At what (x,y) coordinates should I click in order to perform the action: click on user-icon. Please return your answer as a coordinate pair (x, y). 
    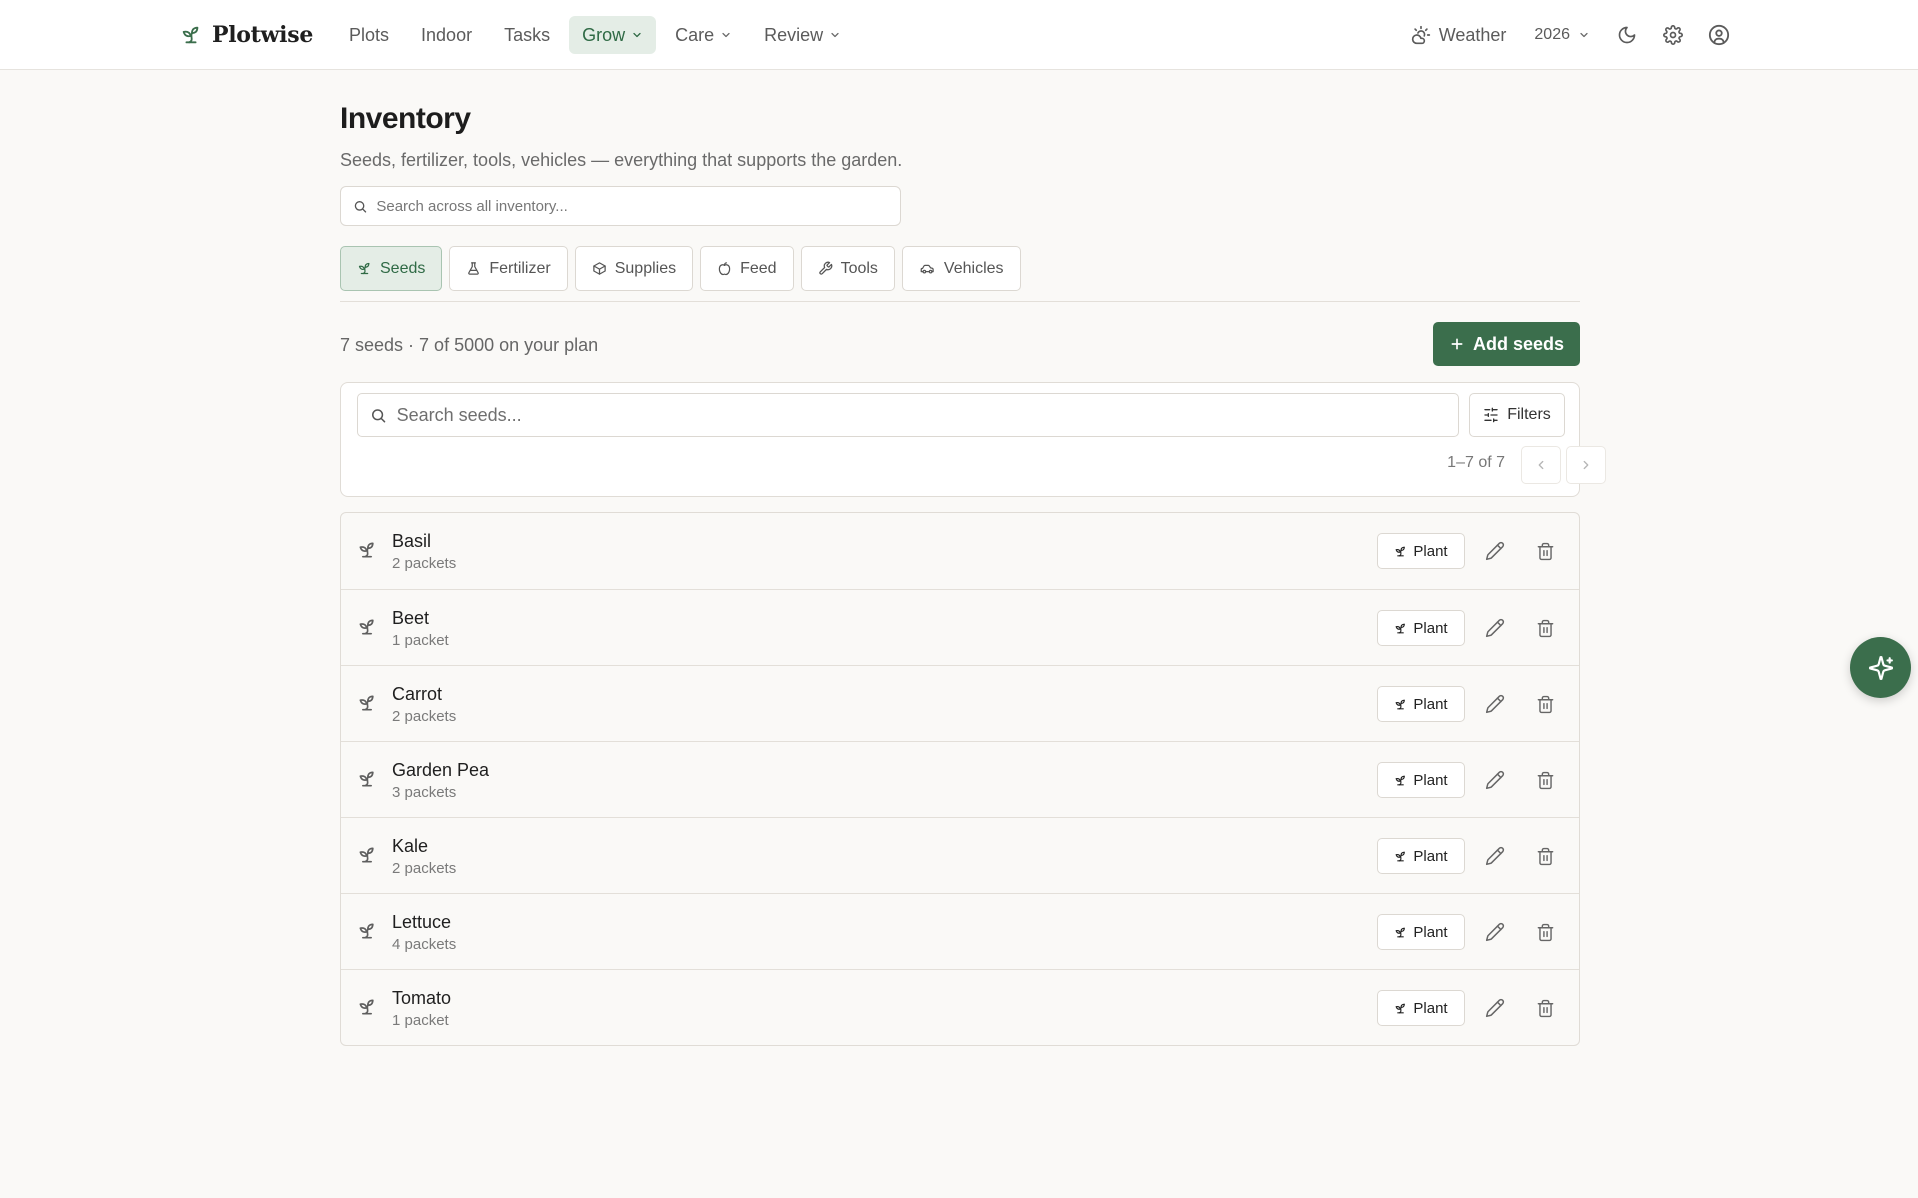
    Looking at the image, I should click on (1719, 35).